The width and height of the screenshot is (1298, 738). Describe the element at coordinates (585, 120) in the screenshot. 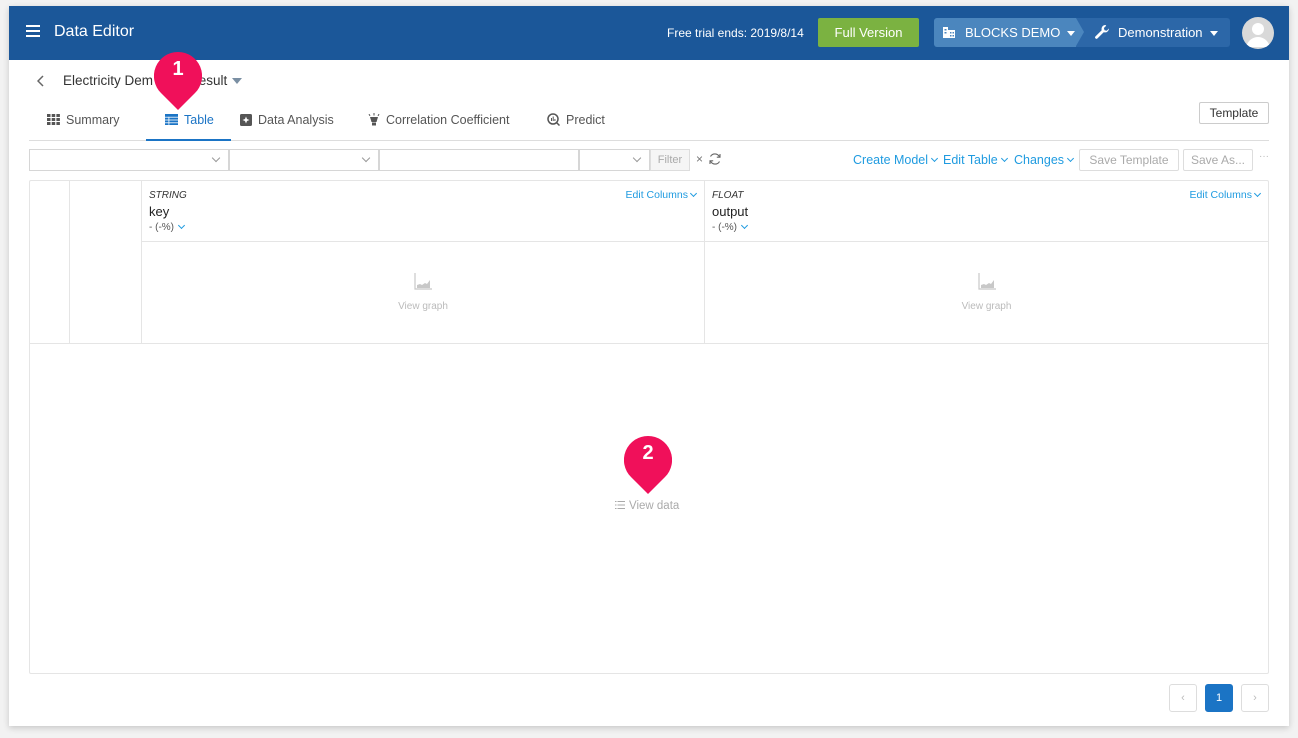

I see `tab-label: Predict` at that location.